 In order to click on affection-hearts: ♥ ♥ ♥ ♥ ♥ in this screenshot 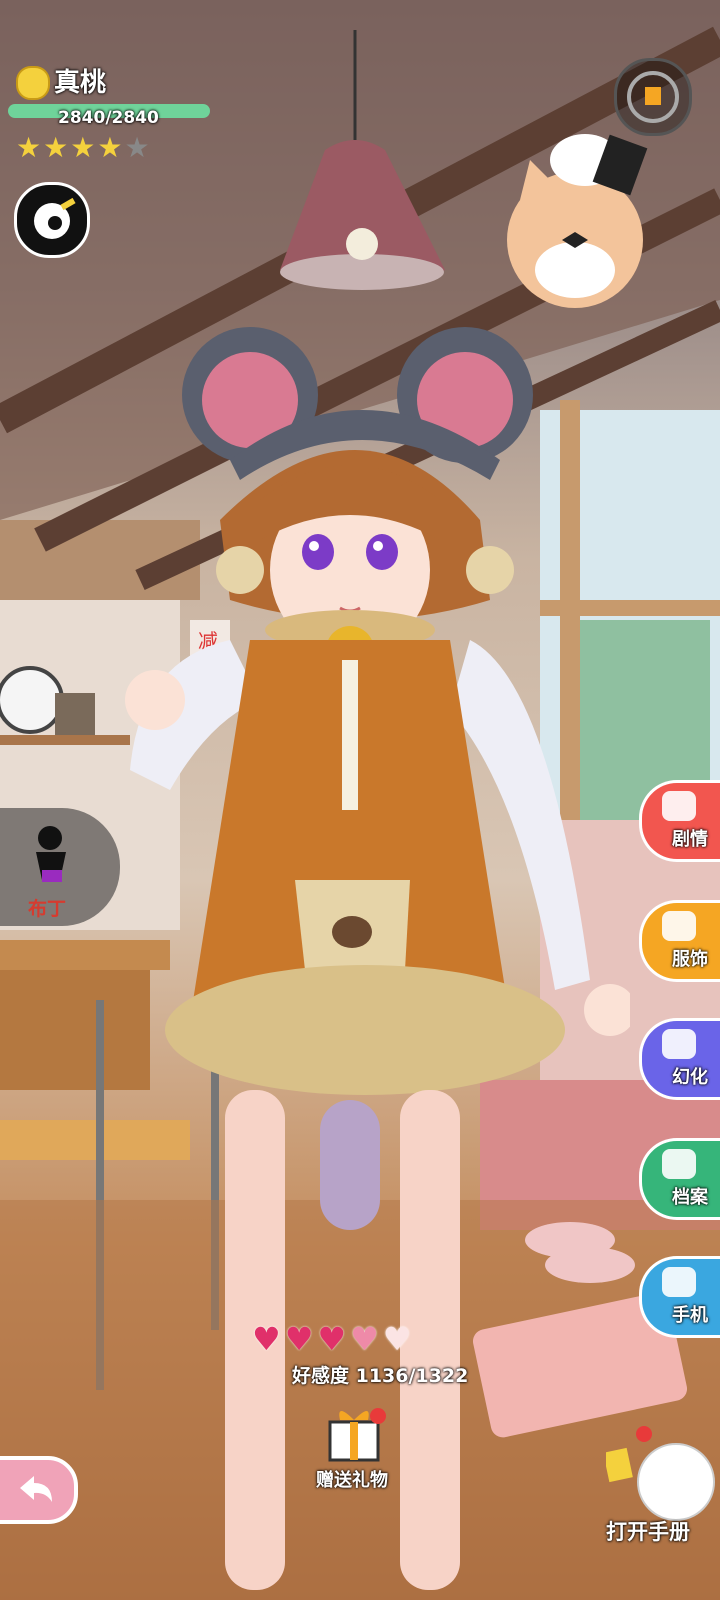, I will do `click(333, 1339)`.